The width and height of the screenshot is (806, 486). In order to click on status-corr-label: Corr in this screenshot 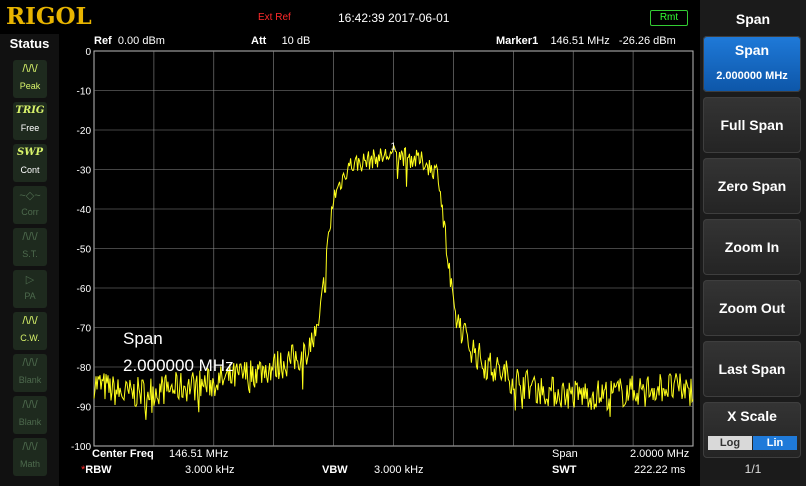, I will do `click(30, 212)`.